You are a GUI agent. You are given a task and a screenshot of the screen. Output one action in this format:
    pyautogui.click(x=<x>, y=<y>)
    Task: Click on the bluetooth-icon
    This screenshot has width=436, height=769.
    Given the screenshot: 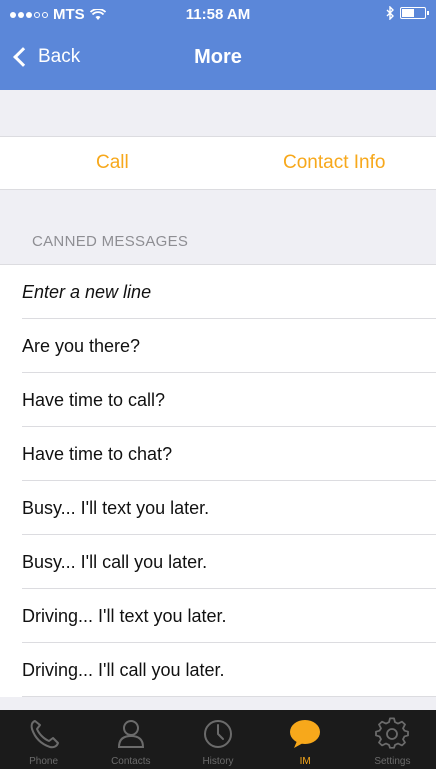 What is the action you would take?
    pyautogui.click(x=390, y=13)
    